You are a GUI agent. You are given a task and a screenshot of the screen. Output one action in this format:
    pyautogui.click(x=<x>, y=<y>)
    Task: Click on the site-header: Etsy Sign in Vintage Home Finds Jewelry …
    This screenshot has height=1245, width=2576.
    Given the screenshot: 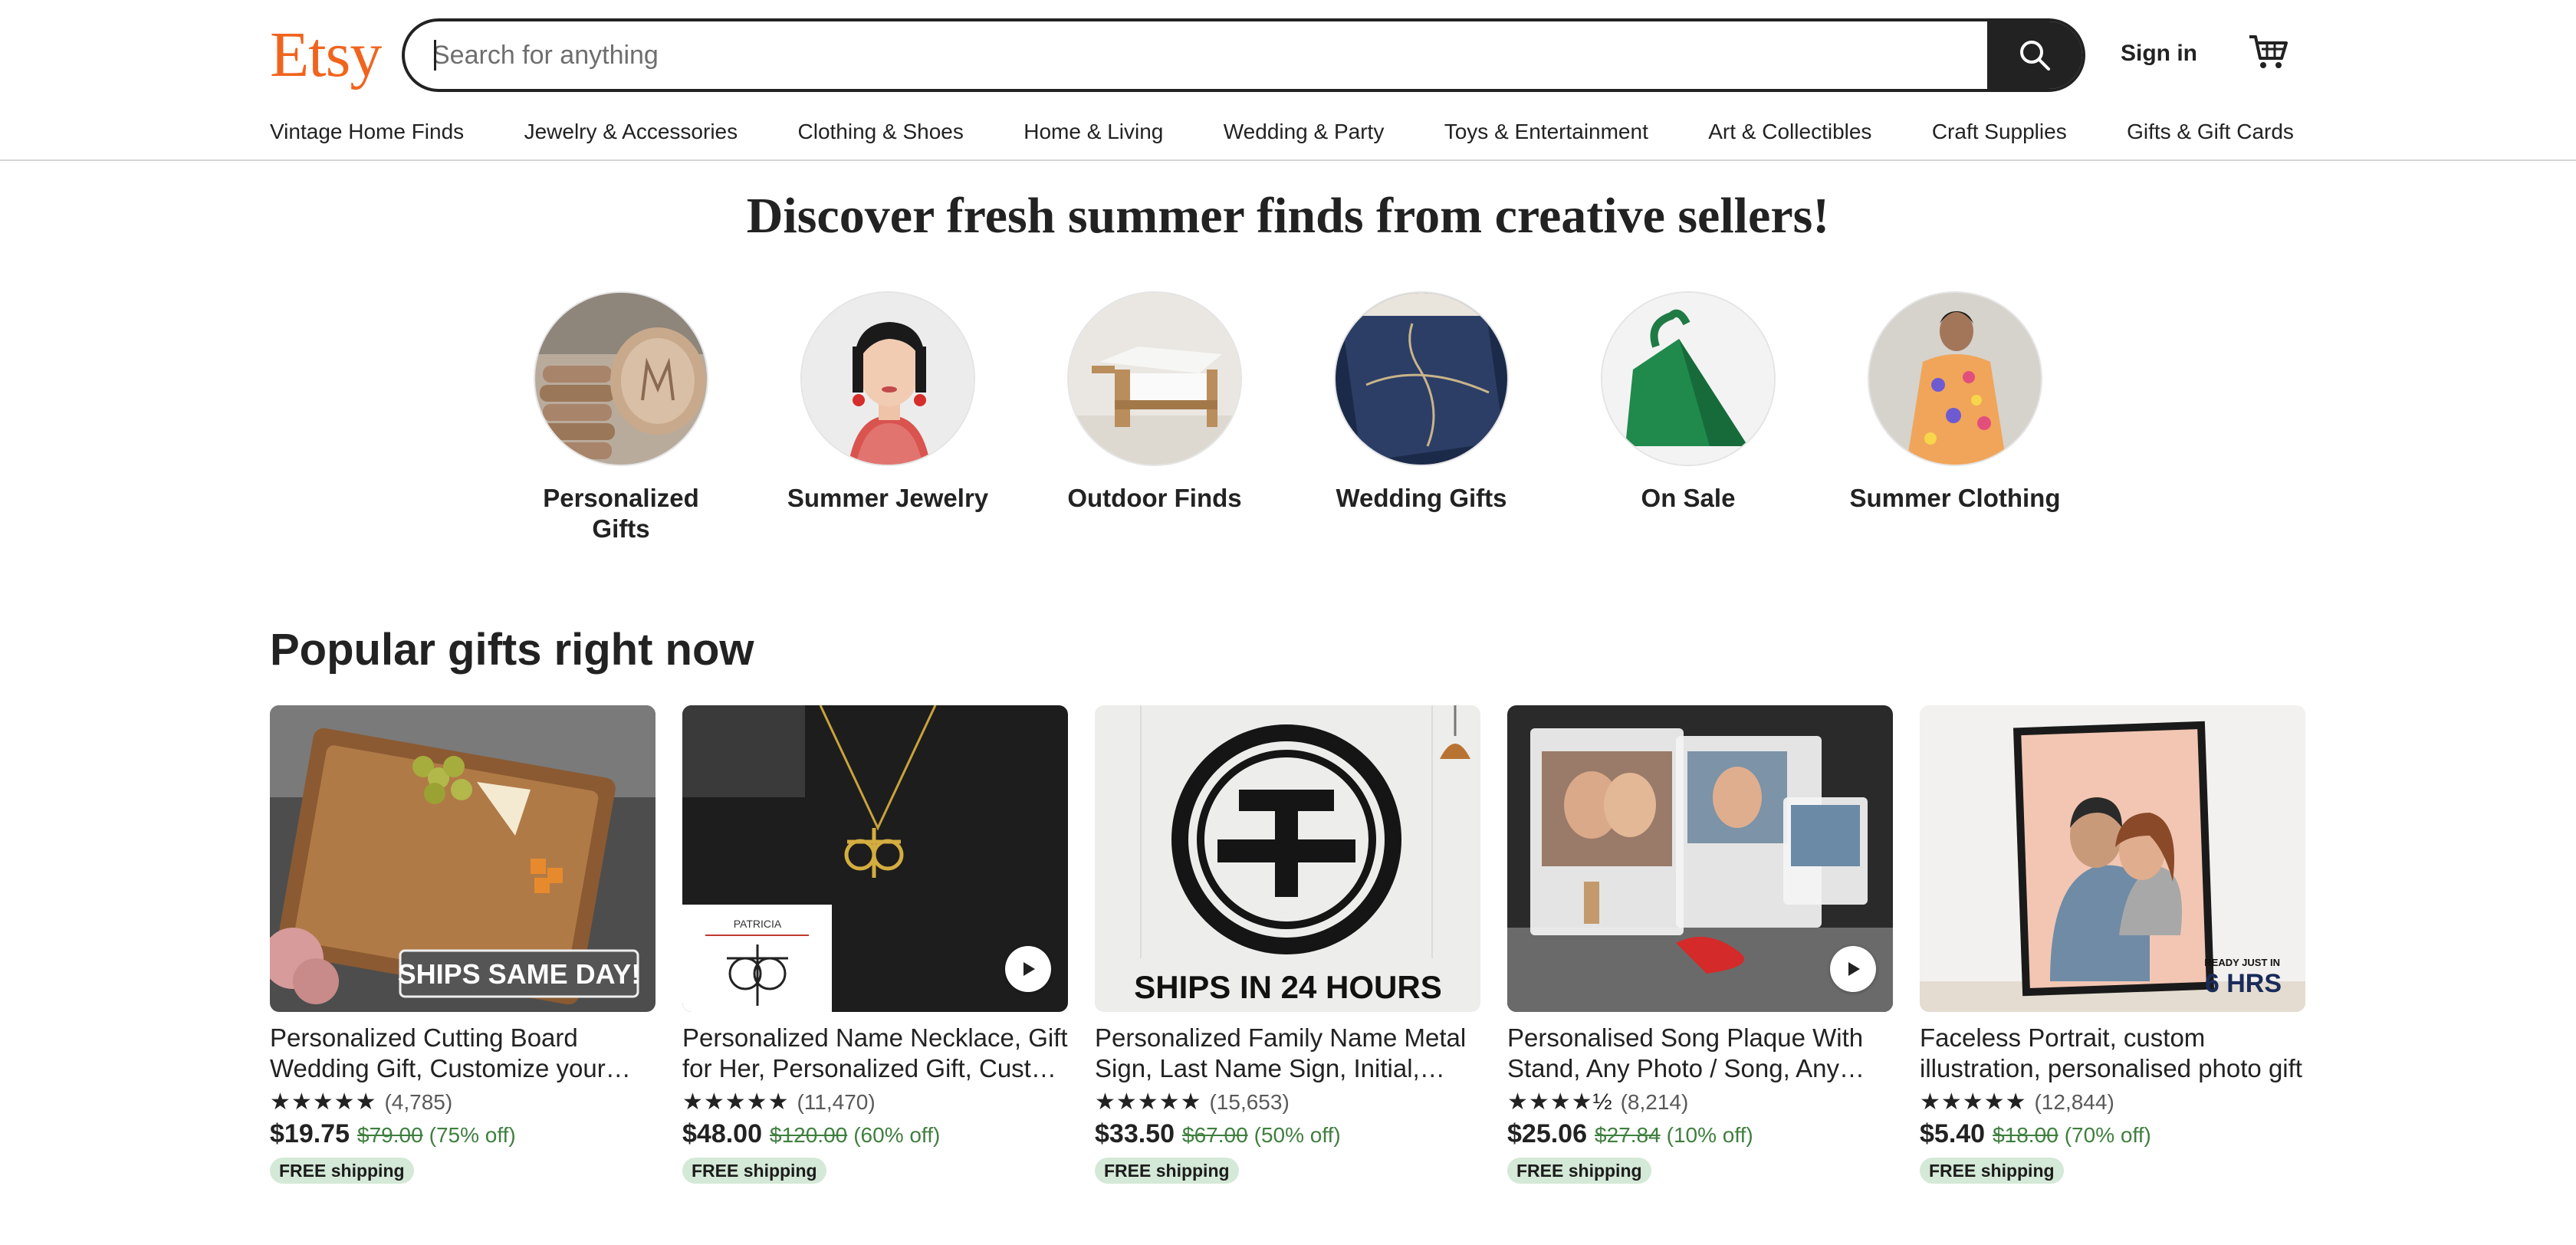 What is the action you would take?
    pyautogui.click(x=1288, y=80)
    